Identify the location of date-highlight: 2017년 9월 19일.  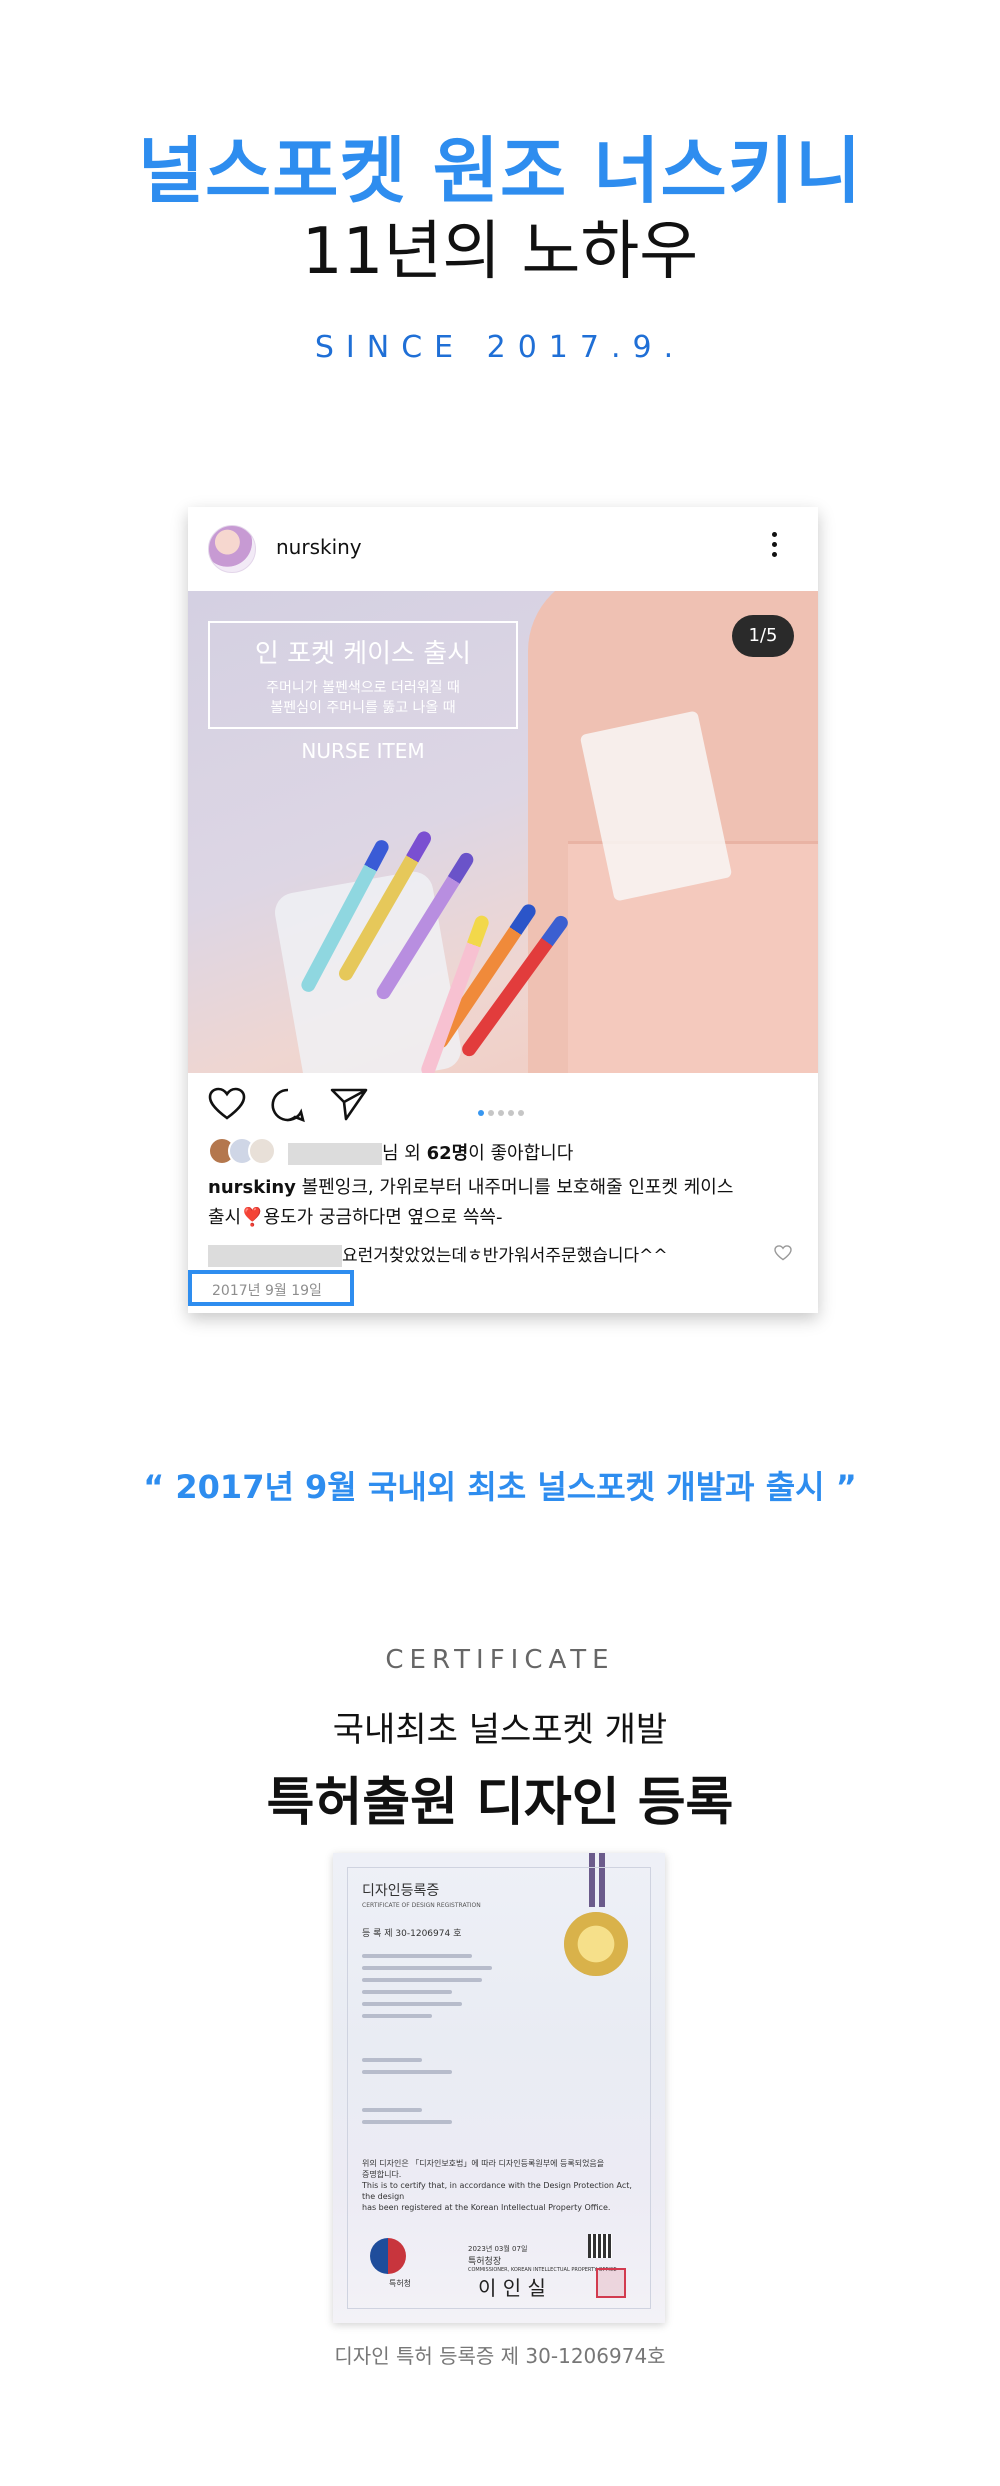
(271, 1288).